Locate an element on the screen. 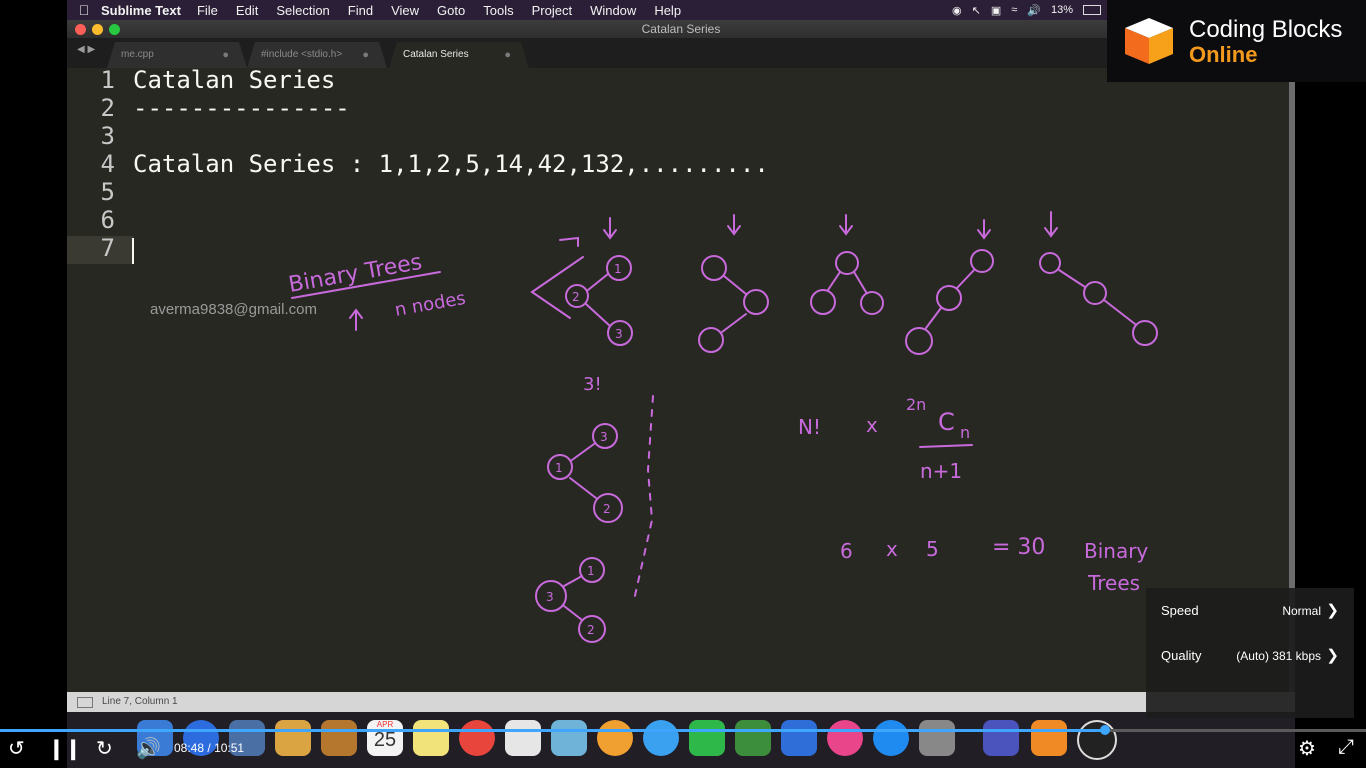 The width and height of the screenshot is (1366, 768). logo-text-line1: Coding Blocks is located at coordinates (1266, 29).